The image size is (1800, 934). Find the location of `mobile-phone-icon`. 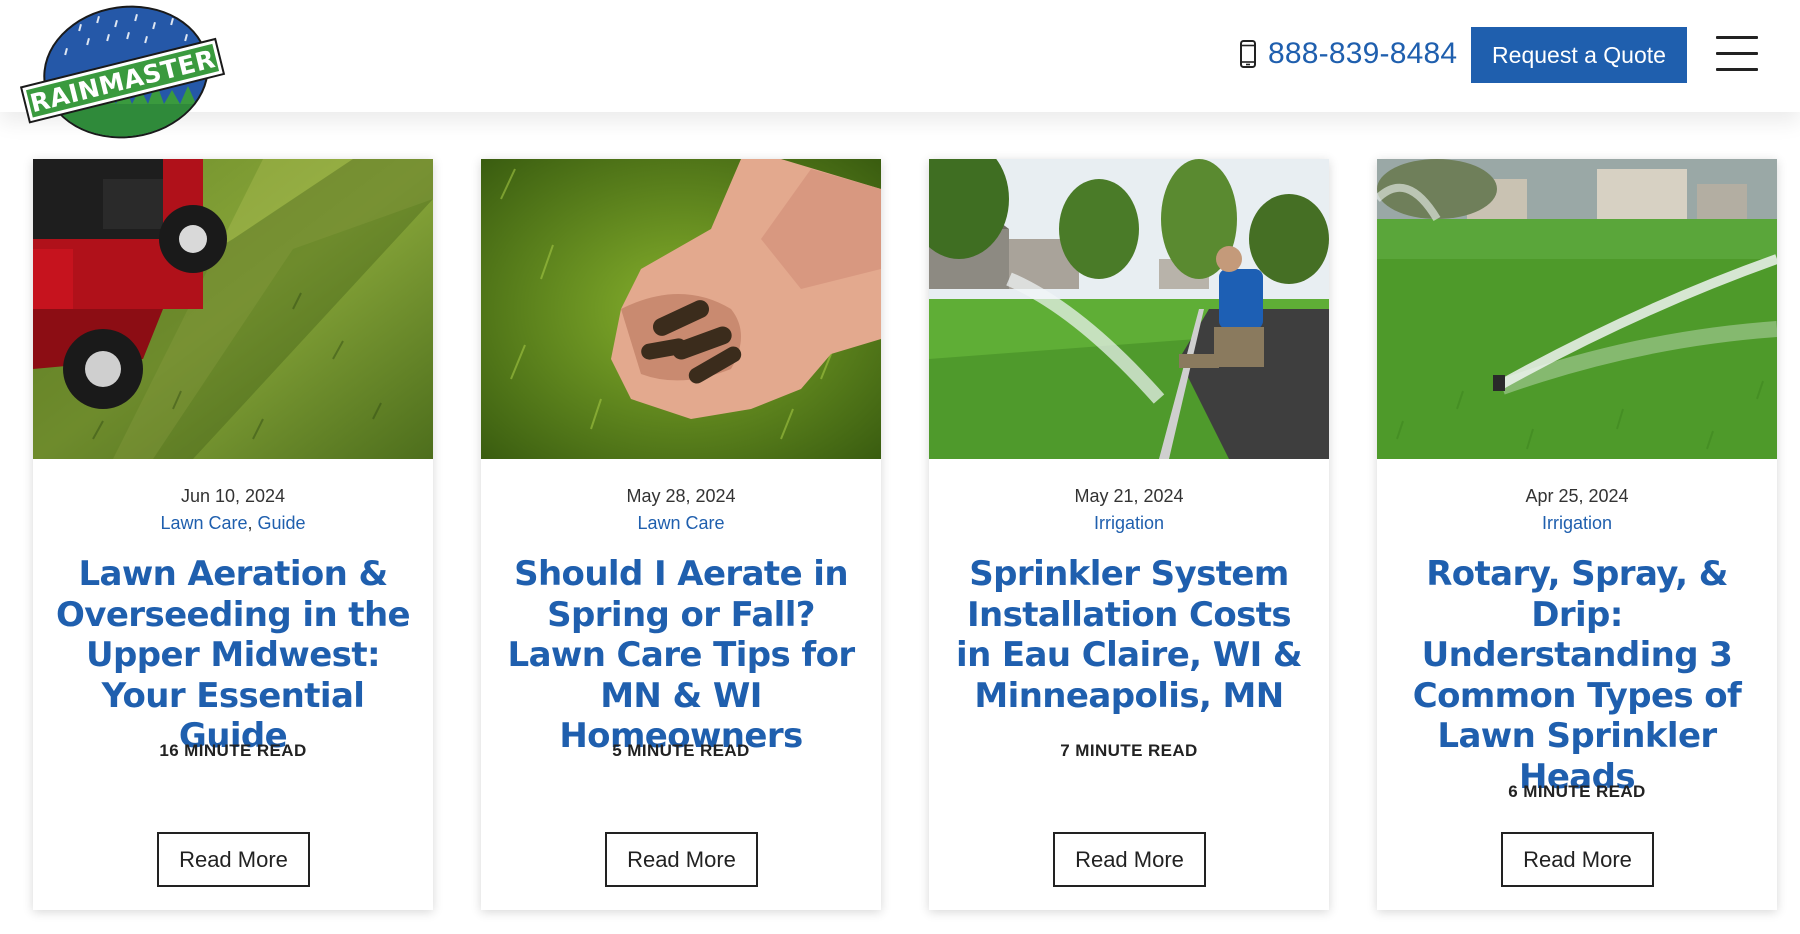

mobile-phone-icon is located at coordinates (1248, 54).